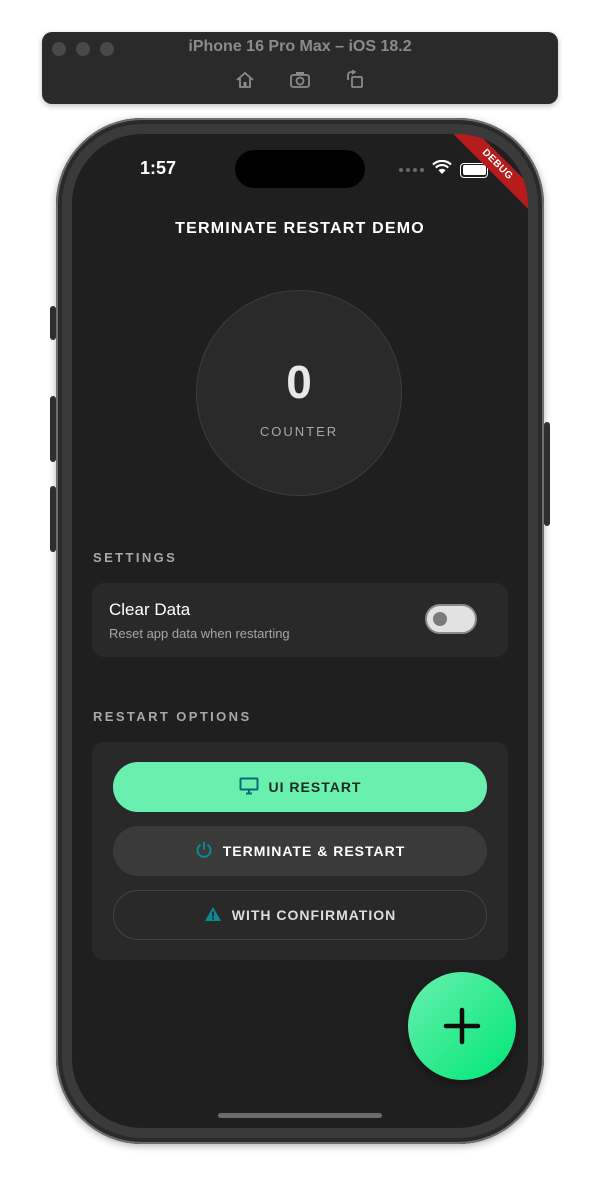 This screenshot has height=1200, width=600. I want to click on volume-down-button, so click(53, 519).